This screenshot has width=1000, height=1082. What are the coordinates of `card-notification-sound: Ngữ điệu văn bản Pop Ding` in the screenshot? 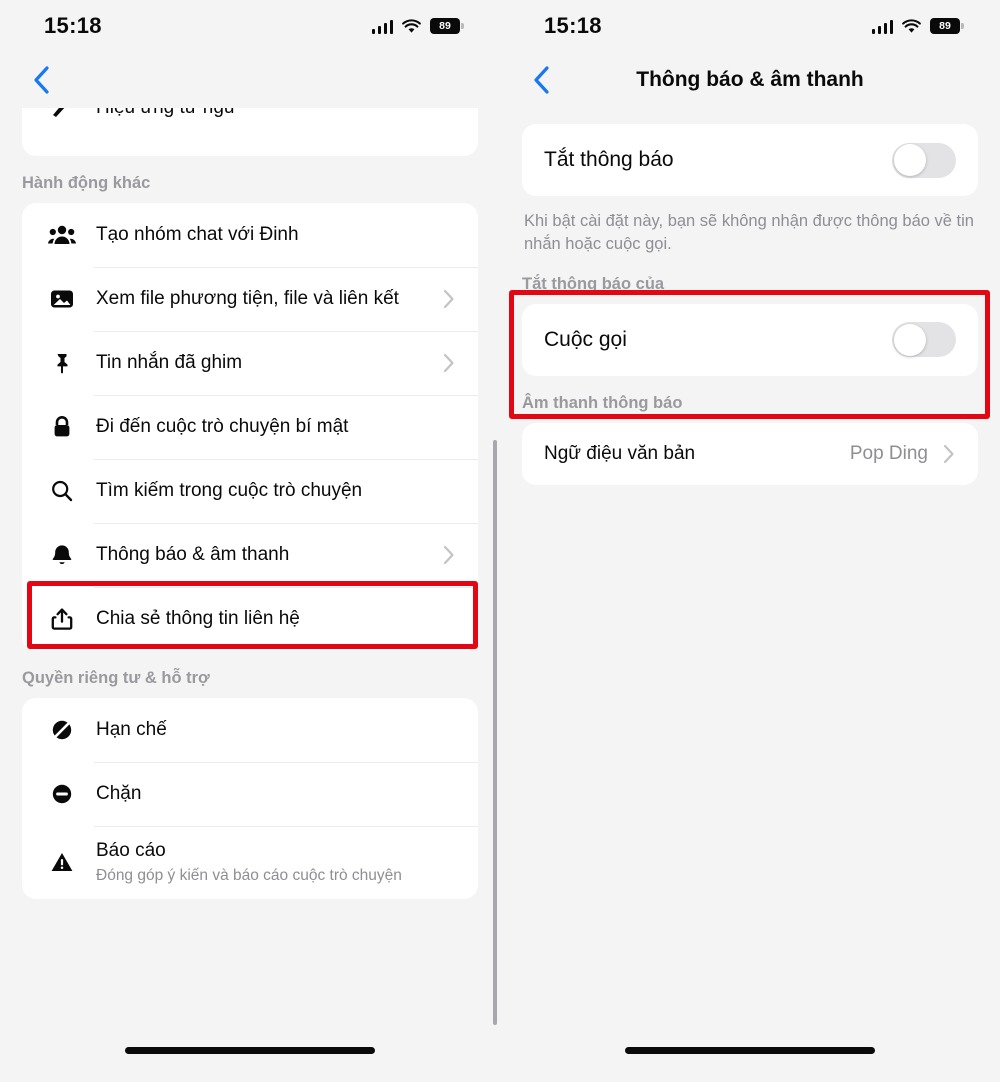 It's located at (750, 453).